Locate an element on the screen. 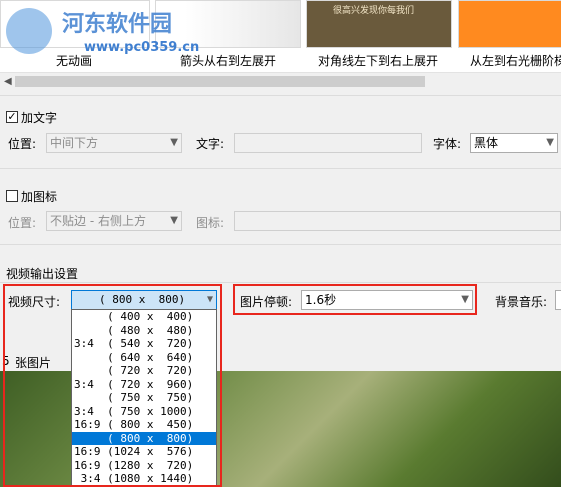 This screenshot has width=561, height=487. scrollbar-thumb is located at coordinates (220, 81).